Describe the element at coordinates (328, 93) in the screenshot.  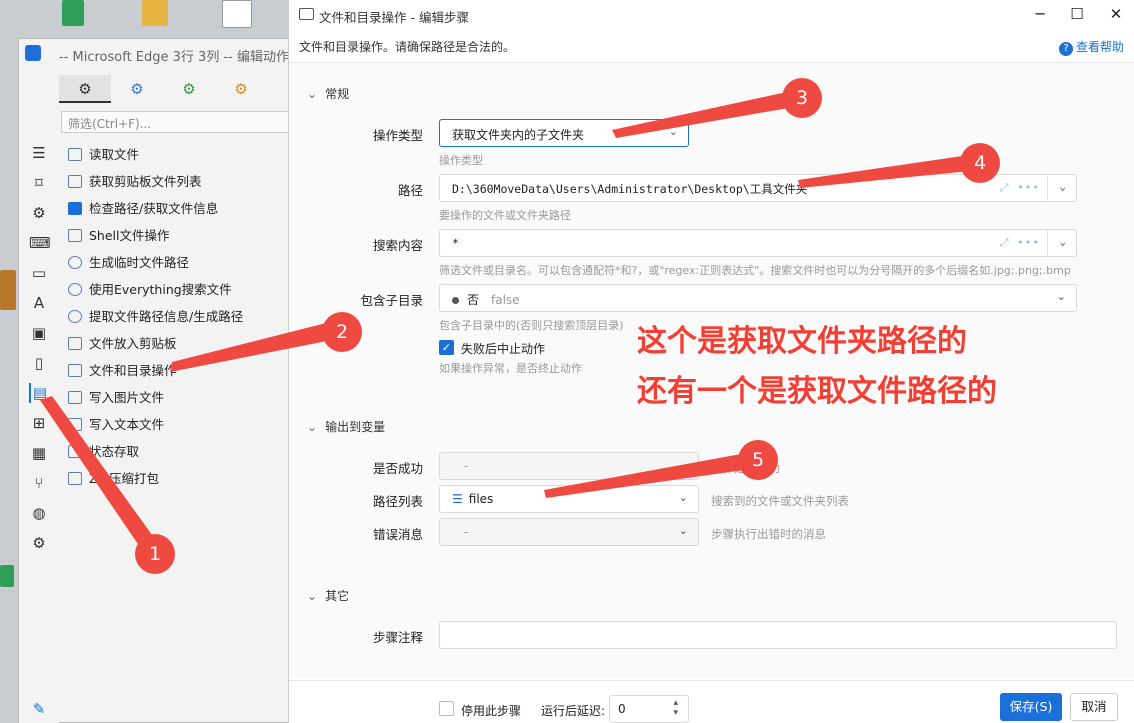
I see `section-general: ⌄ 常规` at that location.